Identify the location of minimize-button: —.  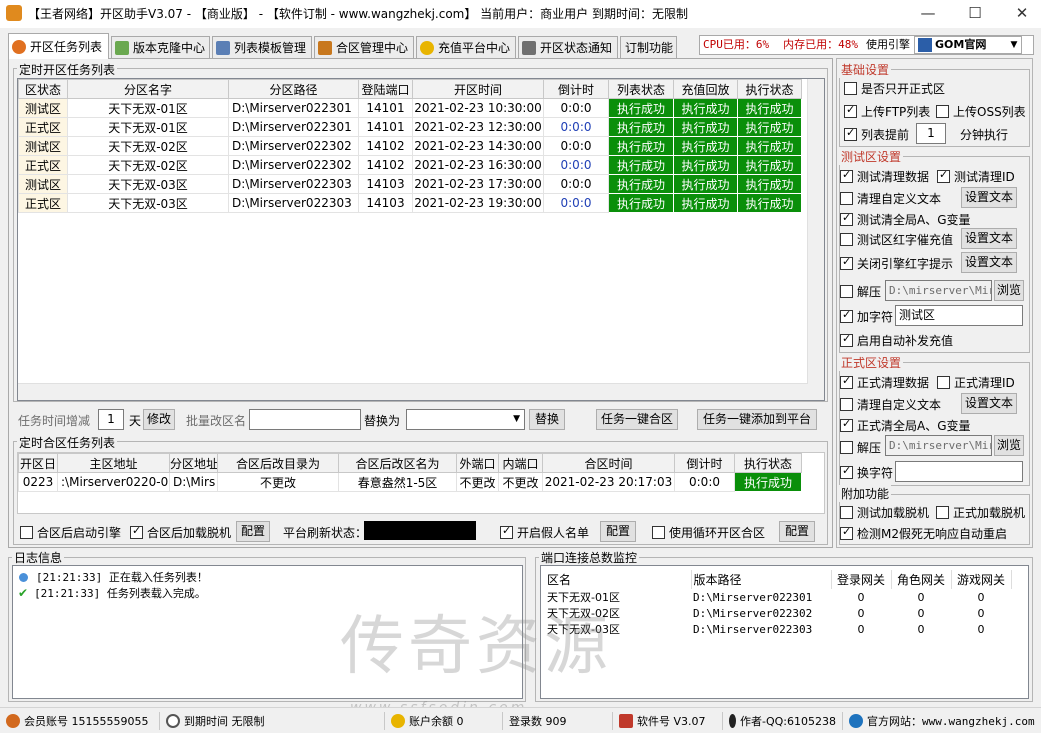
(928, 13).